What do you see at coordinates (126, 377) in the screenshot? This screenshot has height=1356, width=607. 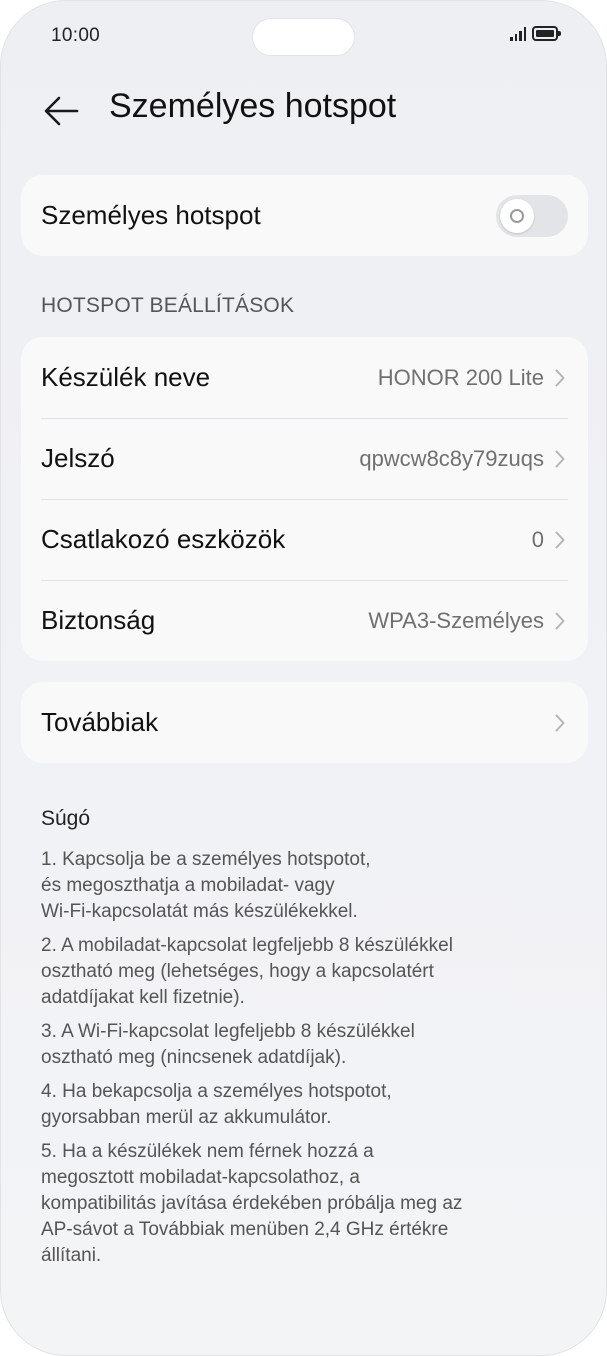 I see `row-label: Készülék neve` at bounding box center [126, 377].